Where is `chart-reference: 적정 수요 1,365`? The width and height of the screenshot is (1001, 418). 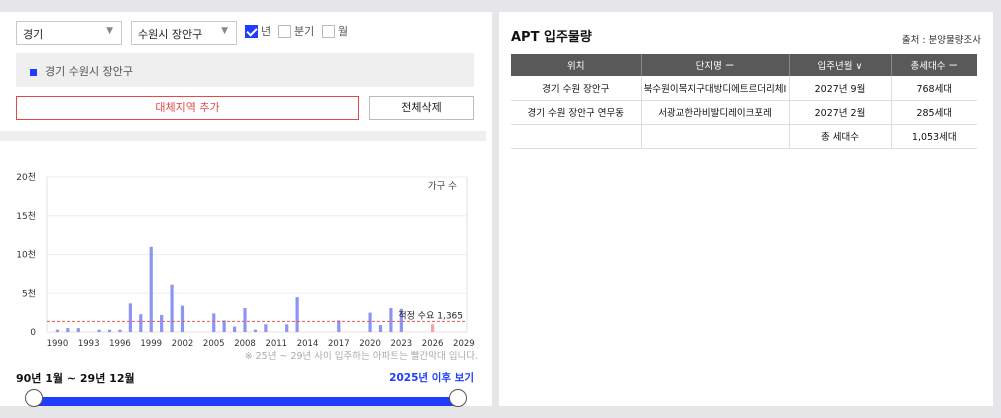
chart-reference: 적정 수요 1,365 is located at coordinates (257, 315).